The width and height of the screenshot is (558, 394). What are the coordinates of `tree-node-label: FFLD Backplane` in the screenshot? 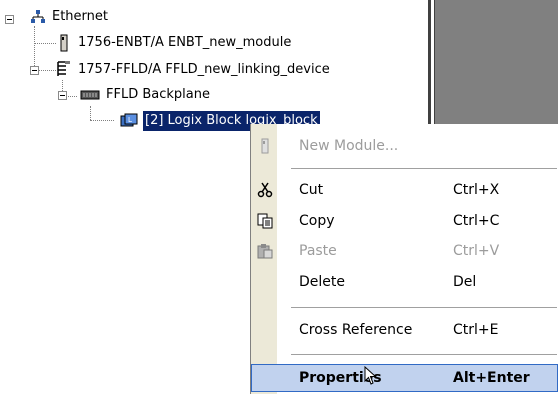 It's located at (158, 94).